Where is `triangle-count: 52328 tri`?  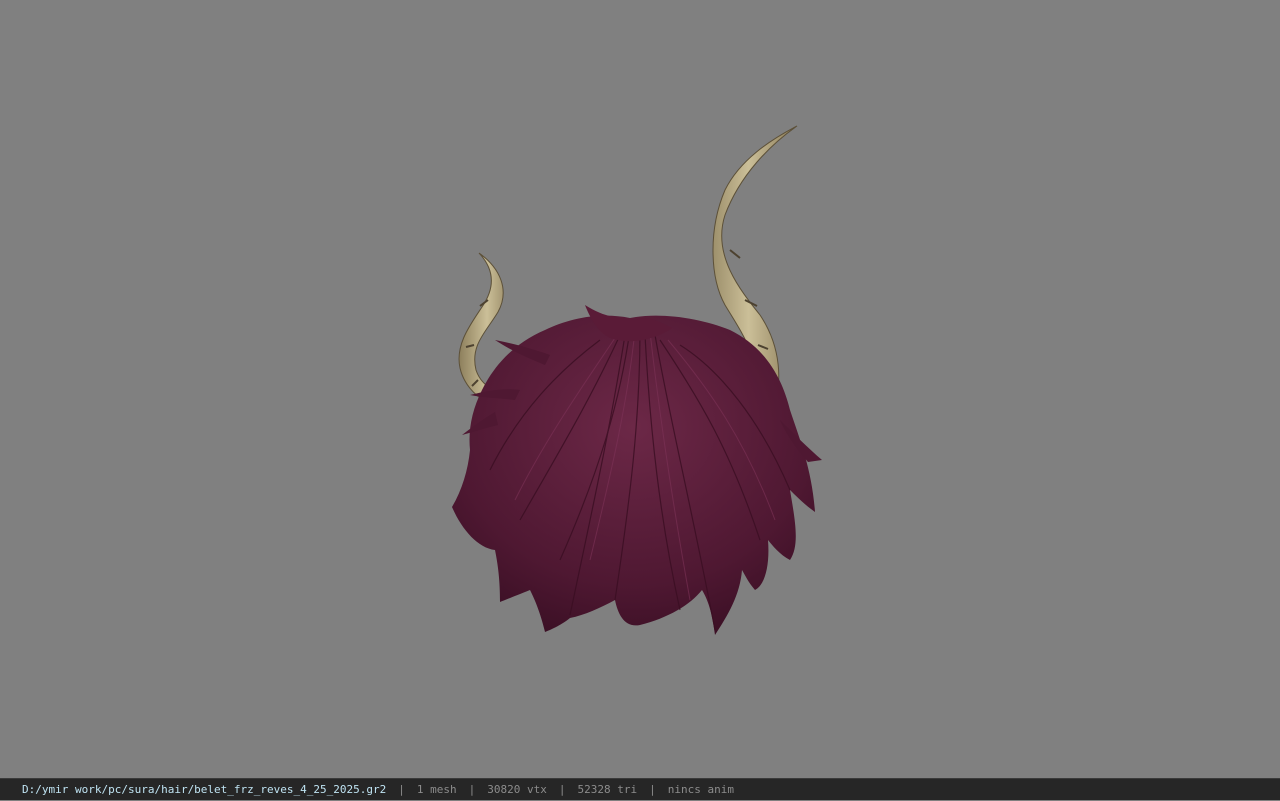 triangle-count: 52328 tri is located at coordinates (607, 789).